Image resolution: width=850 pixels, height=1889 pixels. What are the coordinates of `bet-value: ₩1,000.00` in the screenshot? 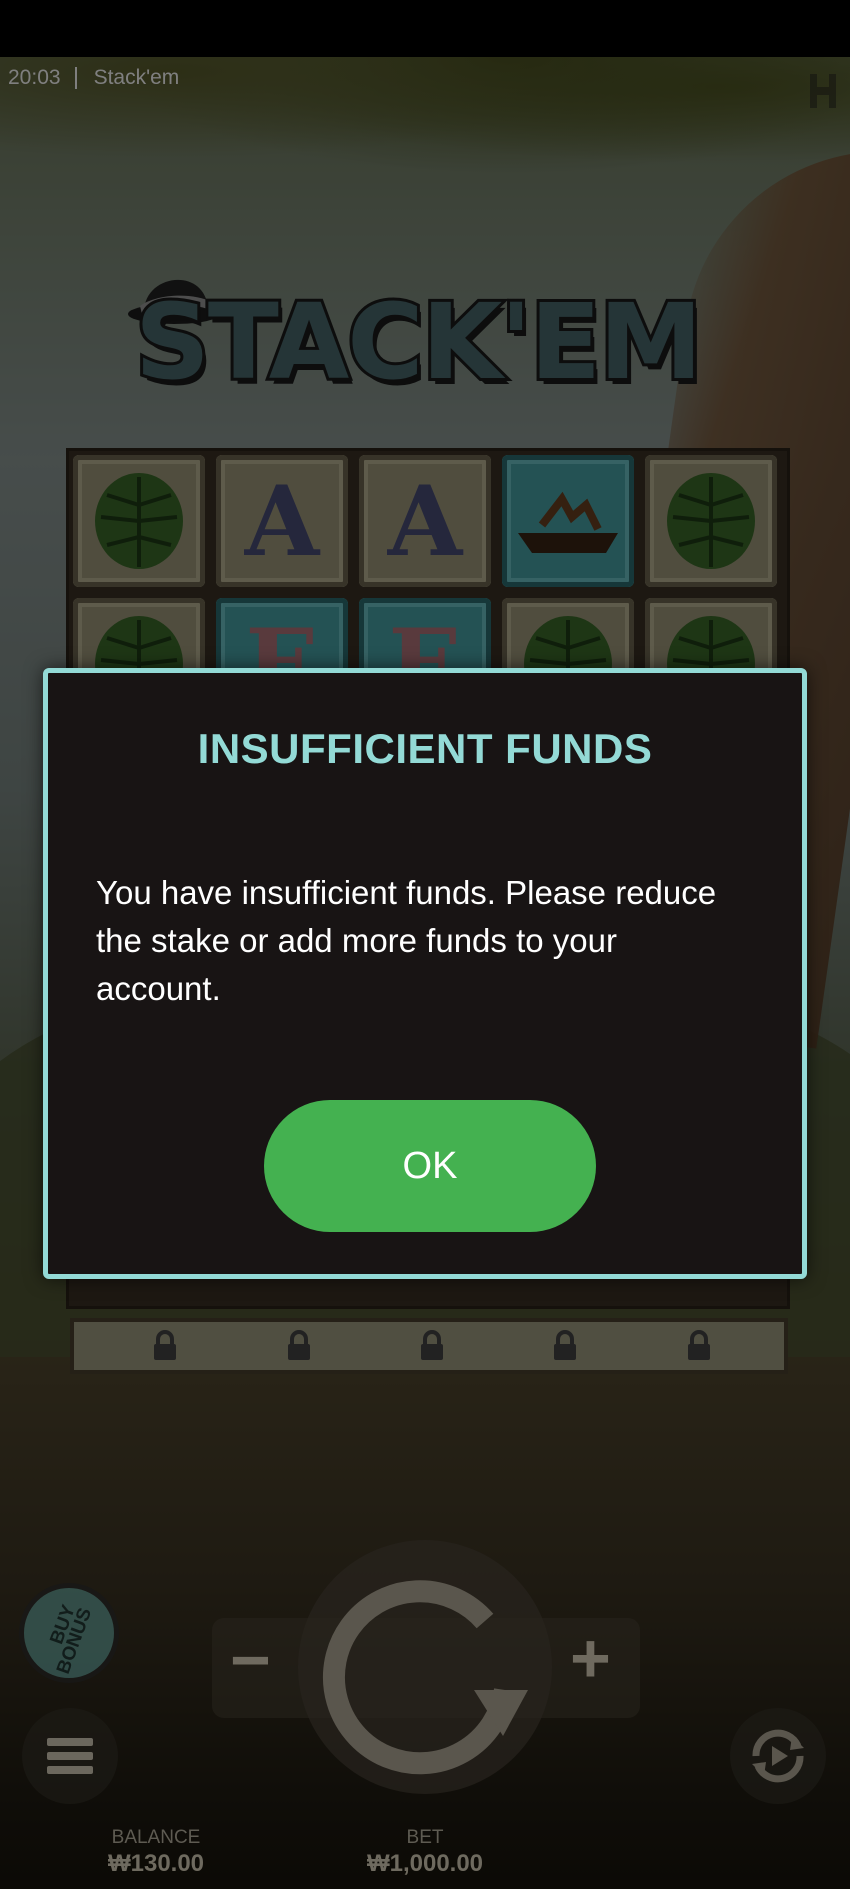 It's located at (425, 1863).